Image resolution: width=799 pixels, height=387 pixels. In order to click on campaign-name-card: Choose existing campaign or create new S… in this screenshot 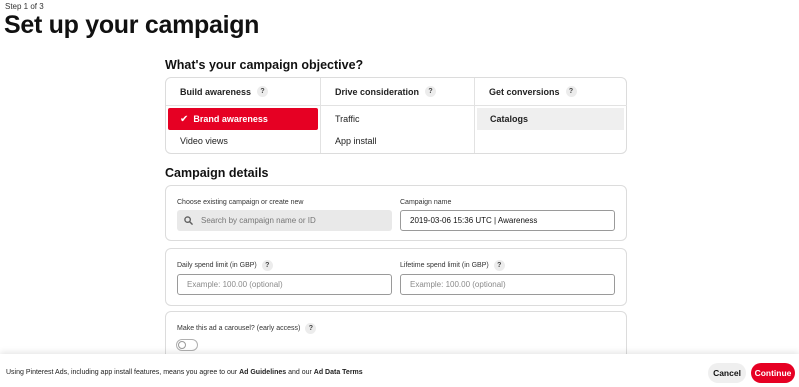, I will do `click(396, 213)`.